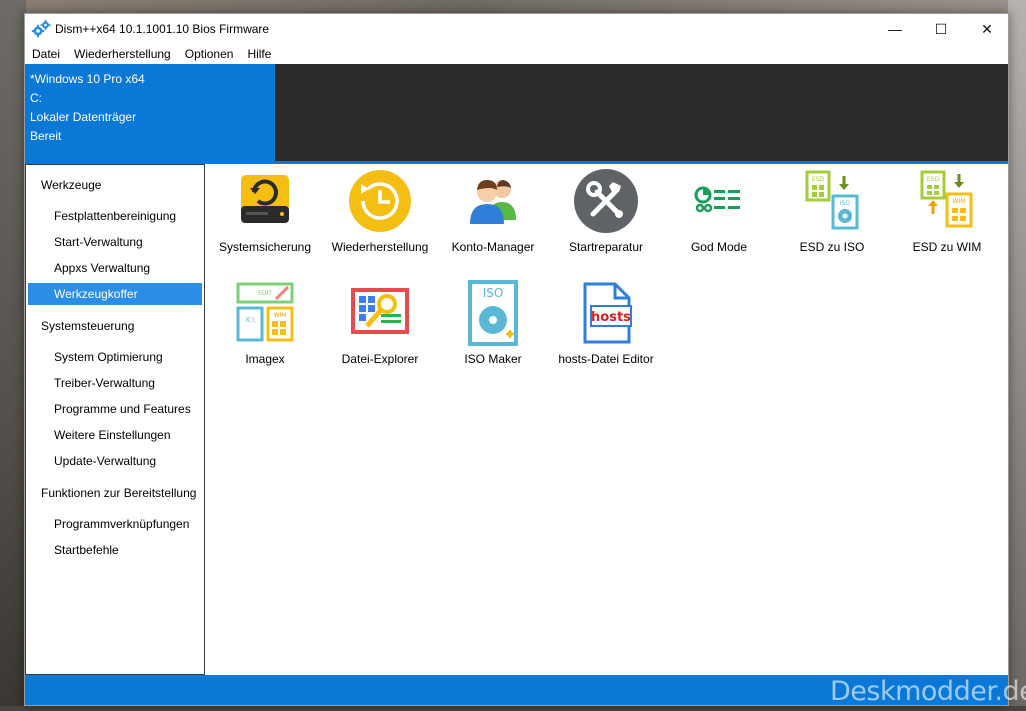  What do you see at coordinates (832, 247) in the screenshot?
I see `tool-label: ESD zu ISO` at bounding box center [832, 247].